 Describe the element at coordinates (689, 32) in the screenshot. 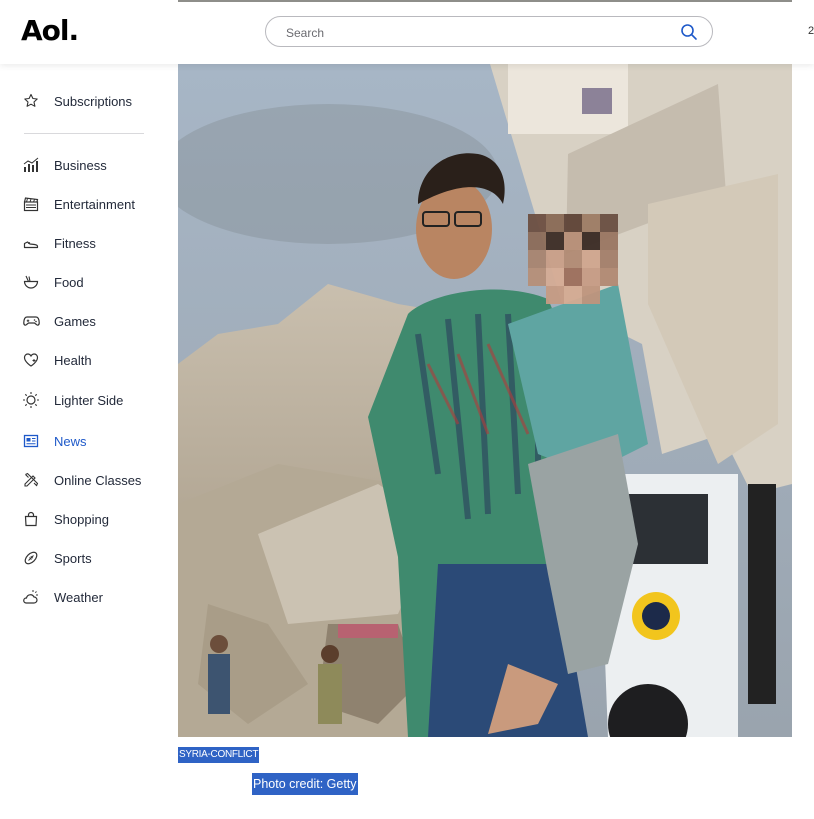

I see `search-icon` at that location.